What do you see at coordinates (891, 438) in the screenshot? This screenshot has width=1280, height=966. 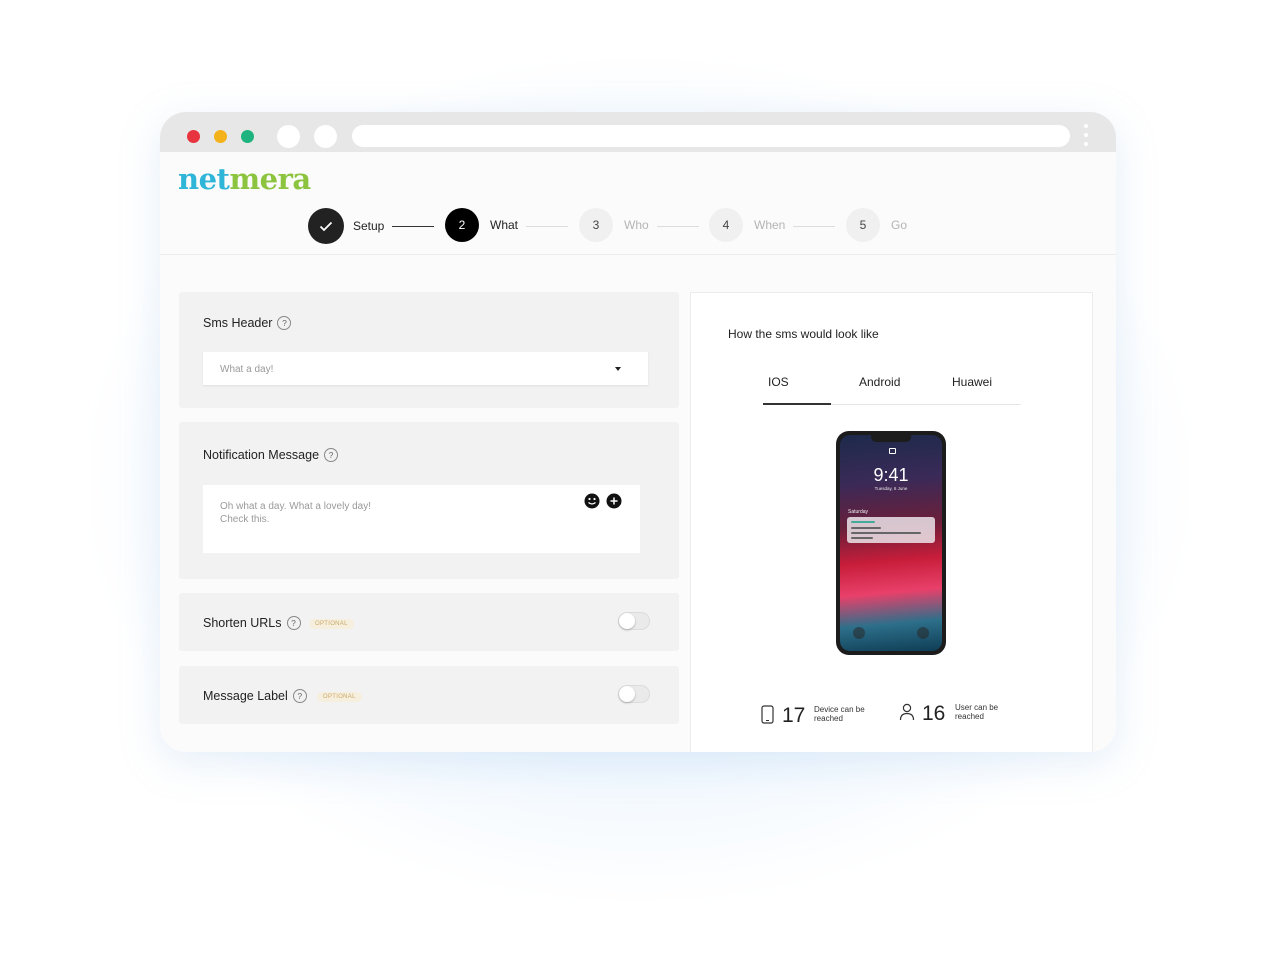 I see `phone-notch` at bounding box center [891, 438].